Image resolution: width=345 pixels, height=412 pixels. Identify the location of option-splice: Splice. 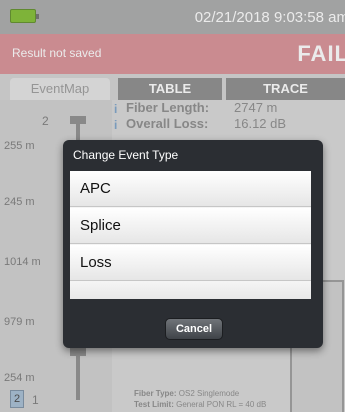
(190, 226).